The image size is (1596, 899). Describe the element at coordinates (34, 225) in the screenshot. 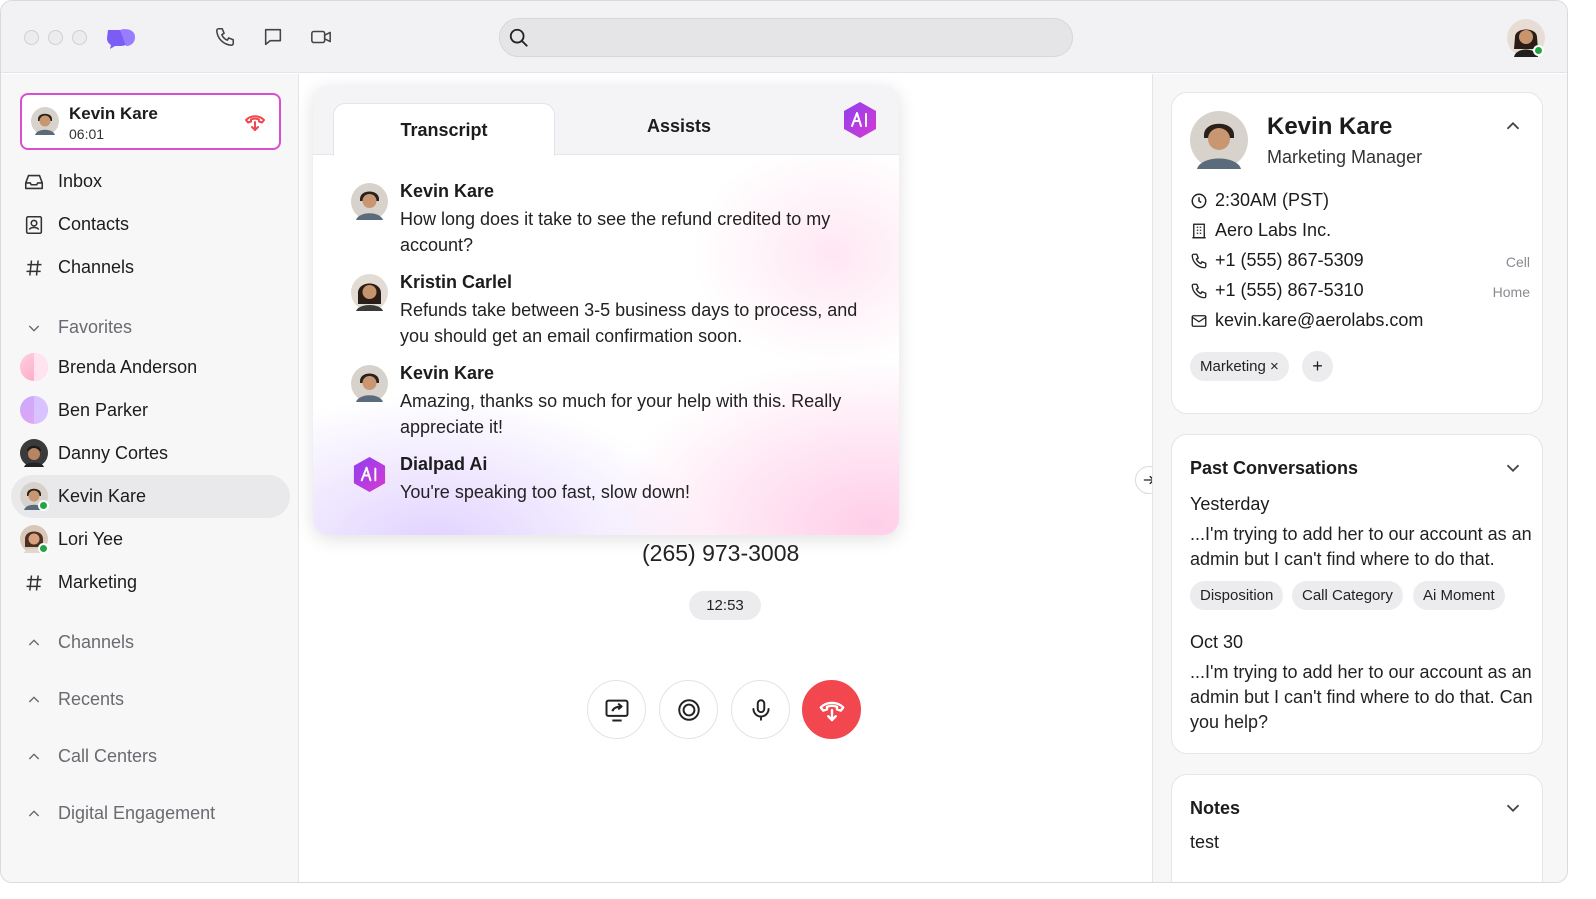

I see `contacts-icon` at that location.